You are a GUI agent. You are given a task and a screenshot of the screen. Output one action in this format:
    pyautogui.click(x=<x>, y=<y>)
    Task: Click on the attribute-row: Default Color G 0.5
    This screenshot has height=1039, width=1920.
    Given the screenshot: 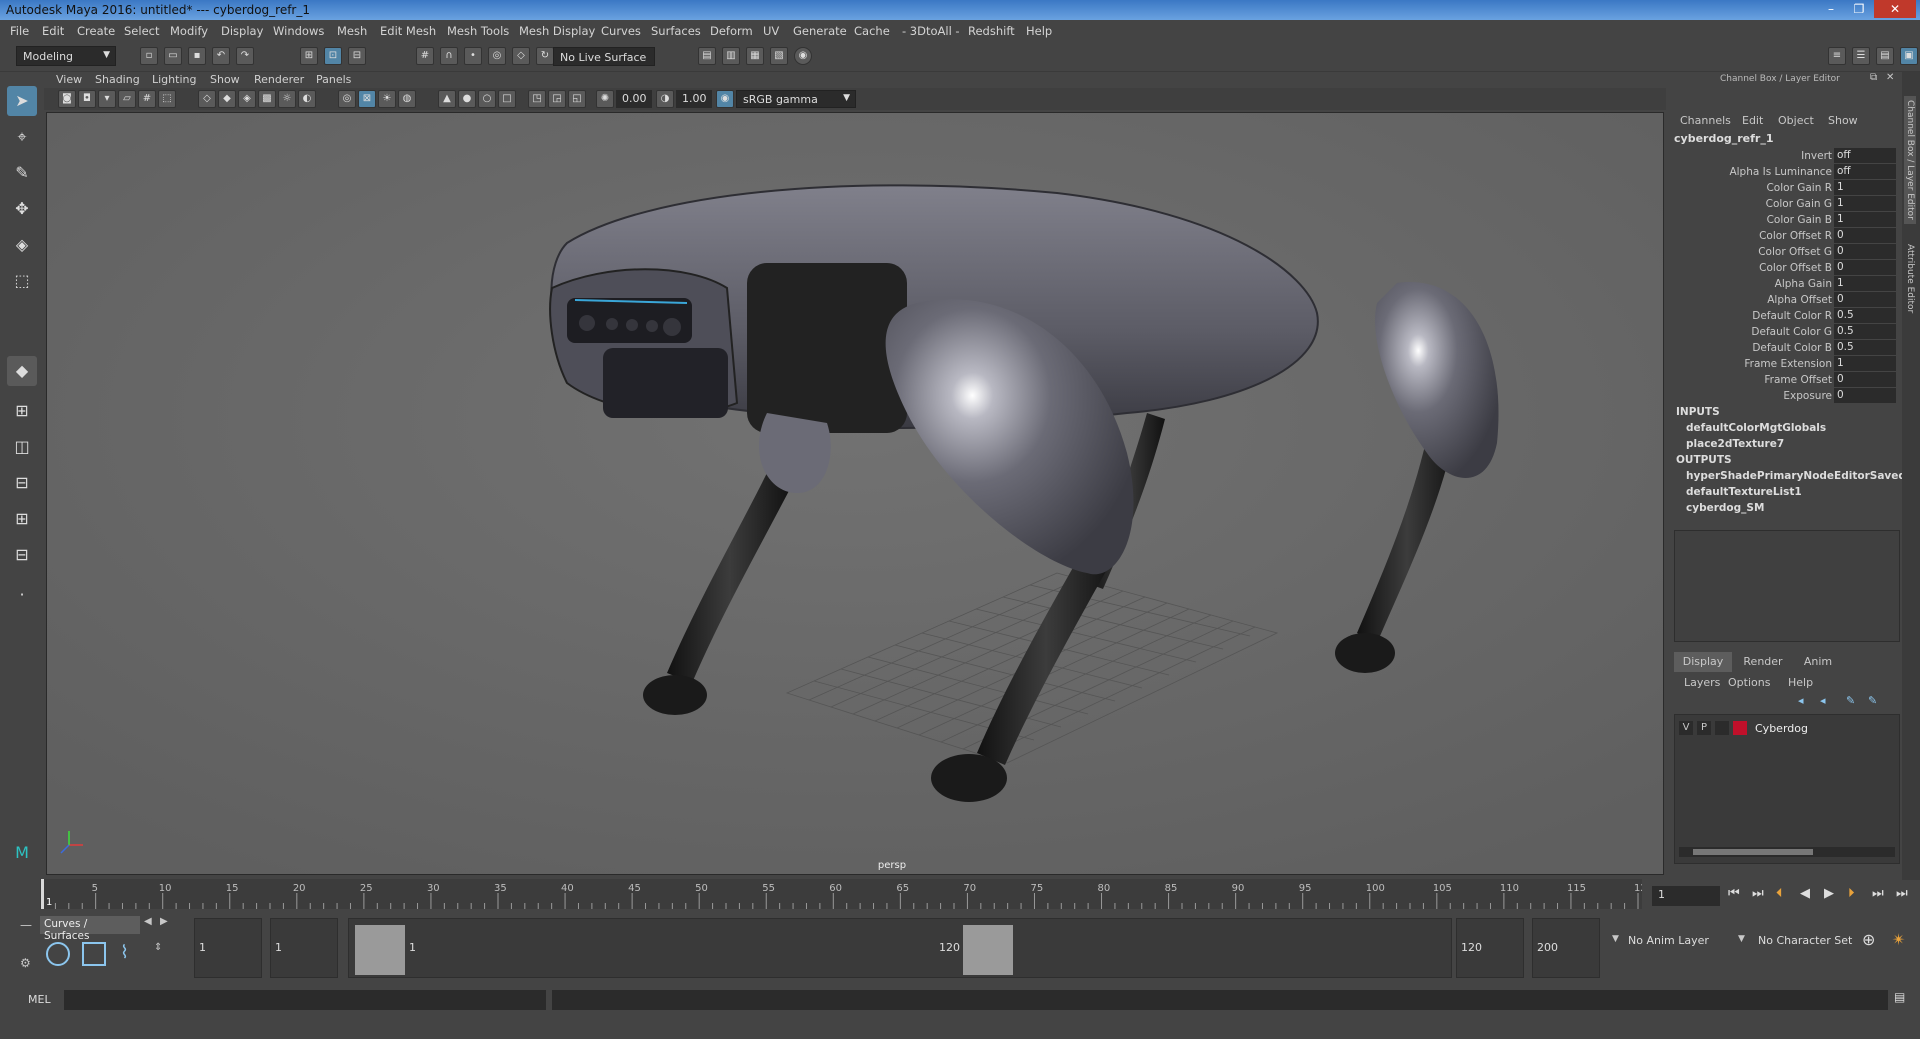 What is the action you would take?
    pyautogui.click(x=1786, y=332)
    